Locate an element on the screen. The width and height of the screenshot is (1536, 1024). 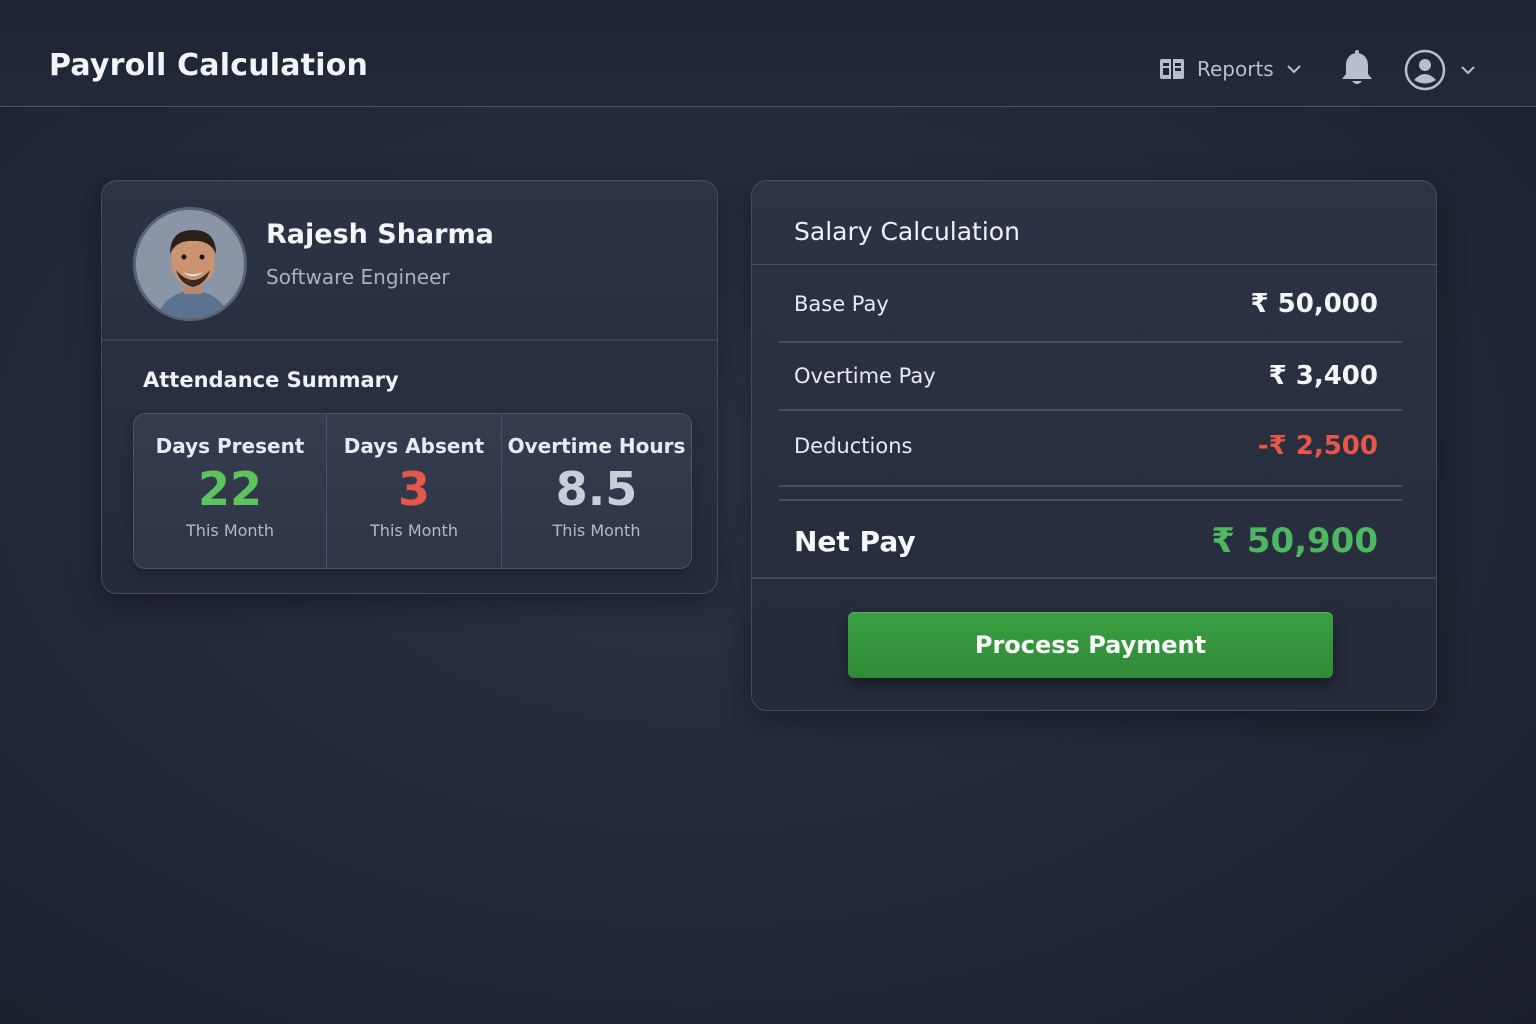
report-book-icon is located at coordinates (1172, 69).